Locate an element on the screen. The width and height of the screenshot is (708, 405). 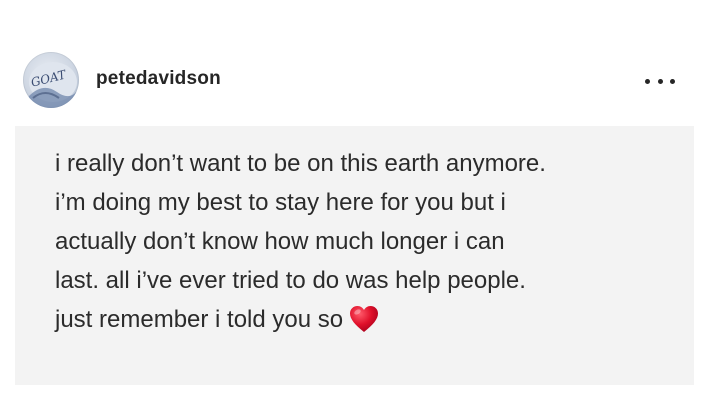
username-link: petedavidson is located at coordinates (158, 79).